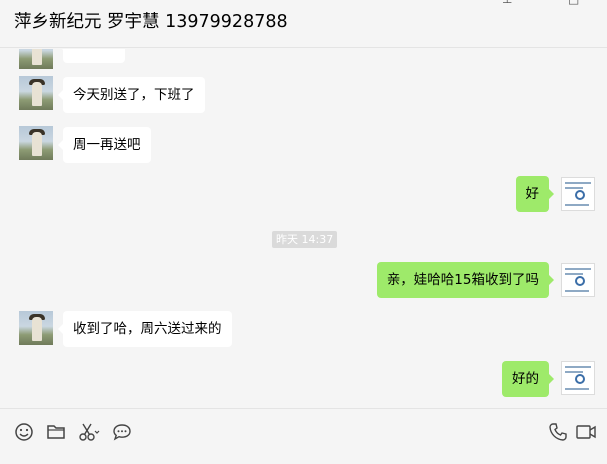  I want to click on received-message, so click(91, 56).